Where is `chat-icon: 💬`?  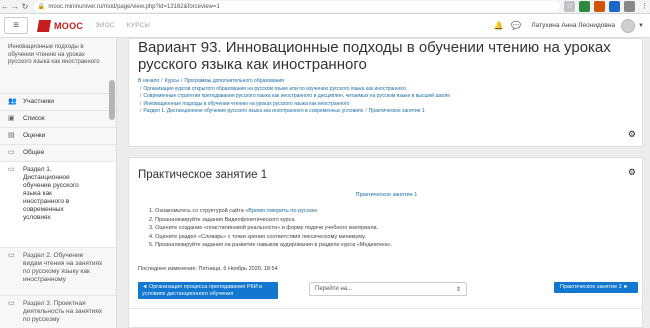 chat-icon: 💬 is located at coordinates (516, 25).